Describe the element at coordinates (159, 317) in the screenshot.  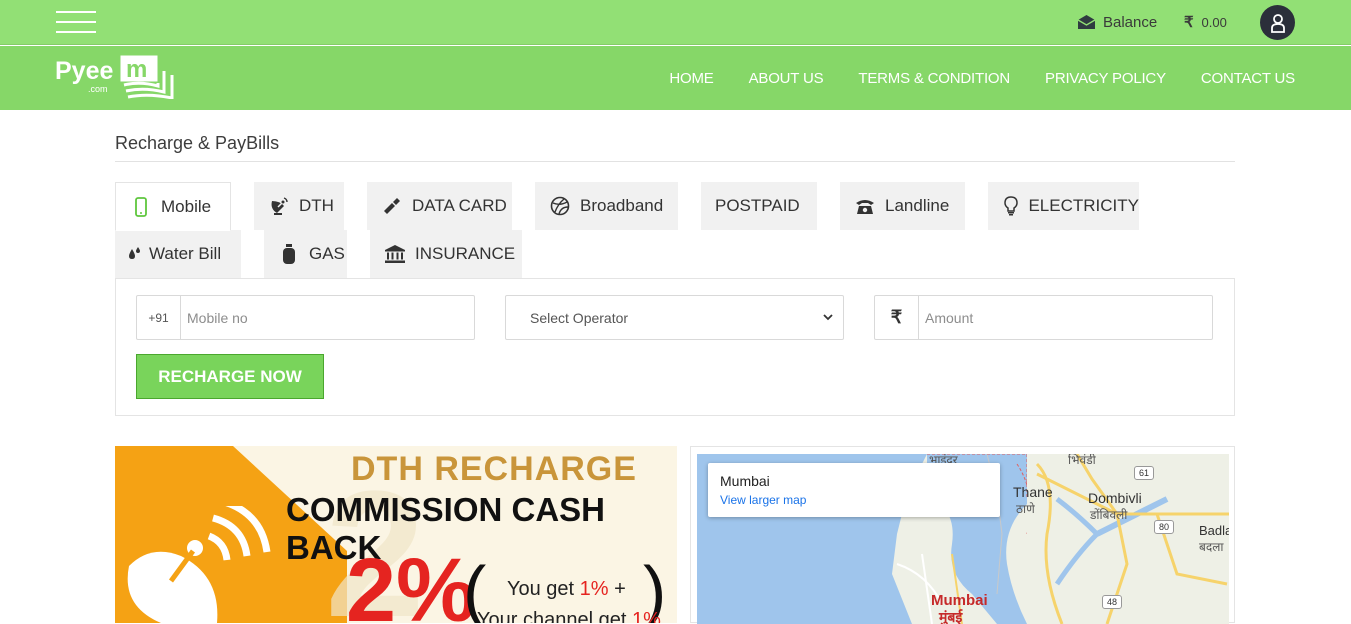
I see `country-code-prefix: +91` at that location.